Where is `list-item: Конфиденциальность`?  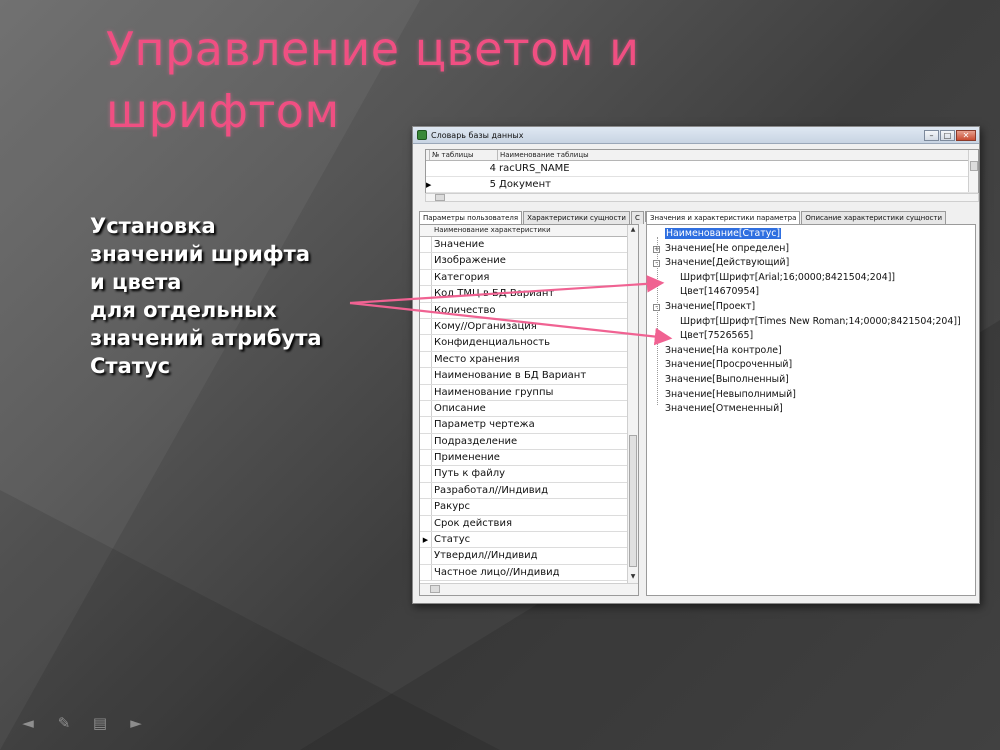
list-item: Конфиденциальность is located at coordinates (524, 343).